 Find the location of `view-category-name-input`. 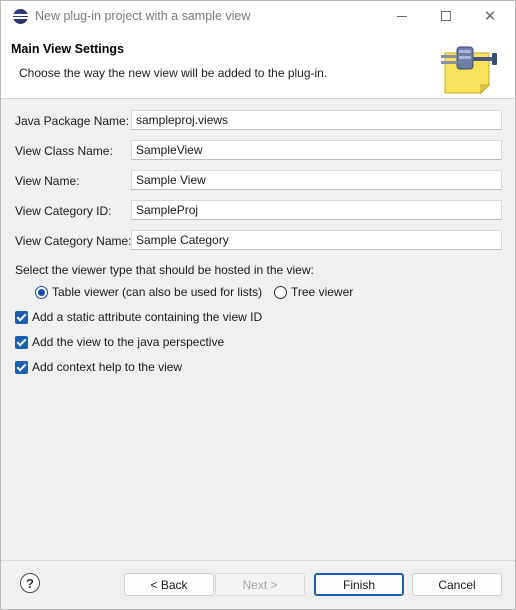

view-category-name-input is located at coordinates (316, 240).